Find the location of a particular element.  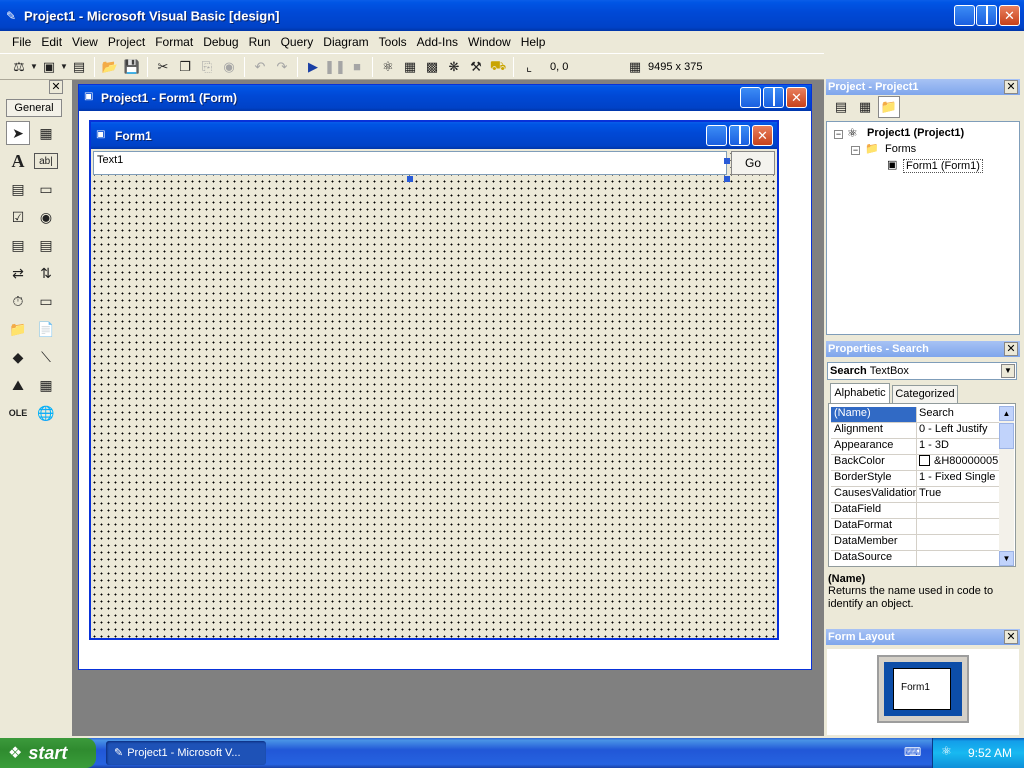

redo-icon: ↷ is located at coordinates (282, 67).